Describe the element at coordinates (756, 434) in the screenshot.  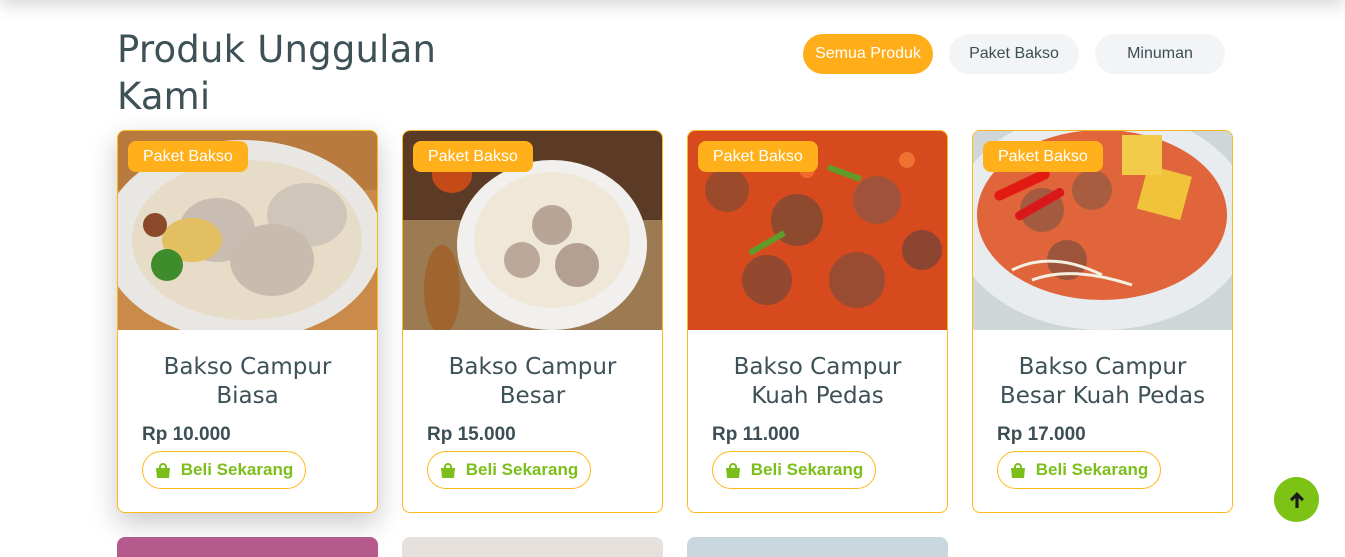
I see `product-price: Rp 11.000` at that location.